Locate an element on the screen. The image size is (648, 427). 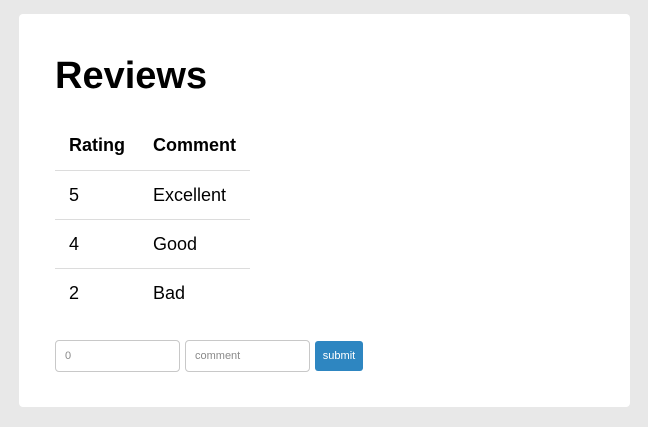
table-row: 4 Good is located at coordinates (153, 244).